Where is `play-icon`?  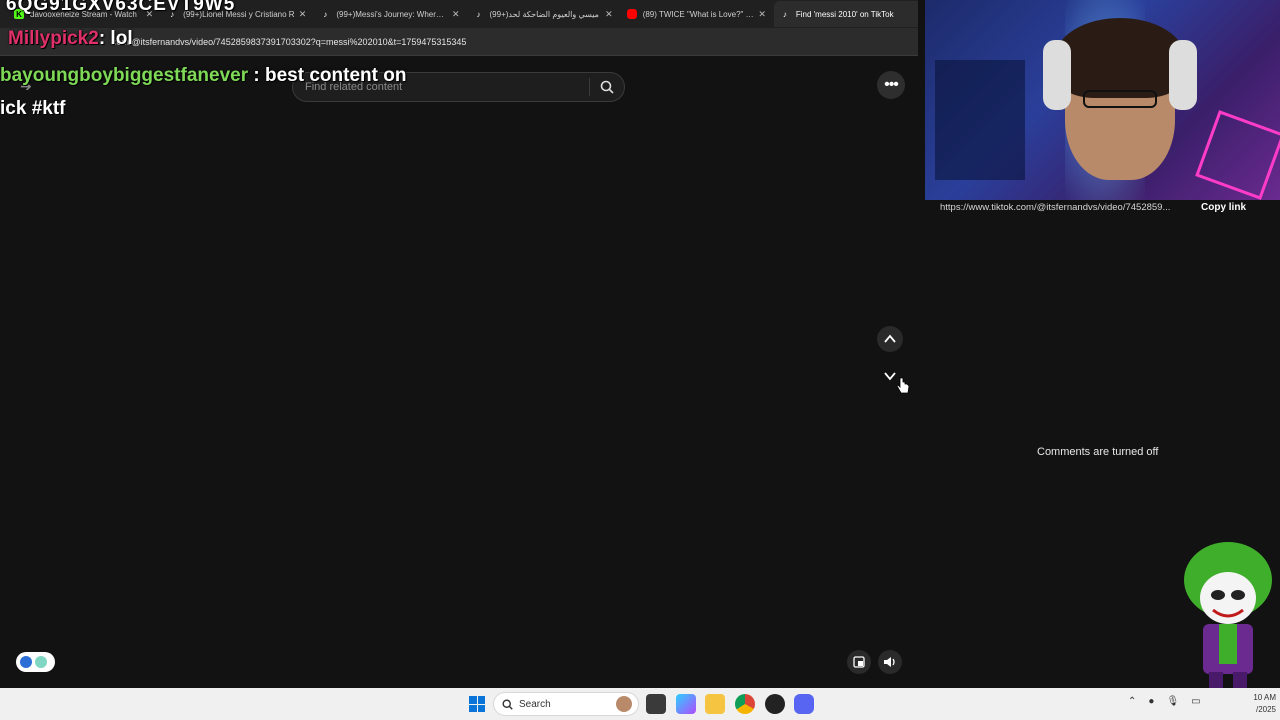
play-icon is located at coordinates (26, 662).